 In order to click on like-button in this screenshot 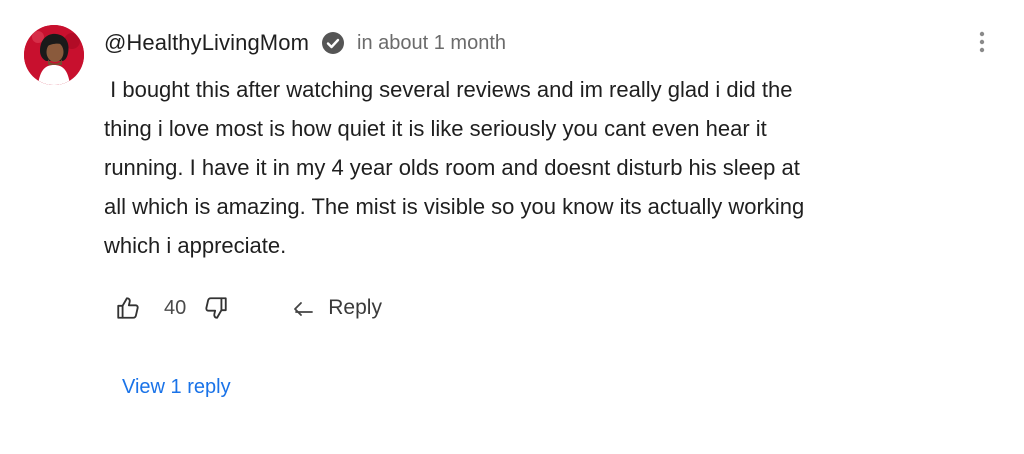, I will do `click(128, 308)`.